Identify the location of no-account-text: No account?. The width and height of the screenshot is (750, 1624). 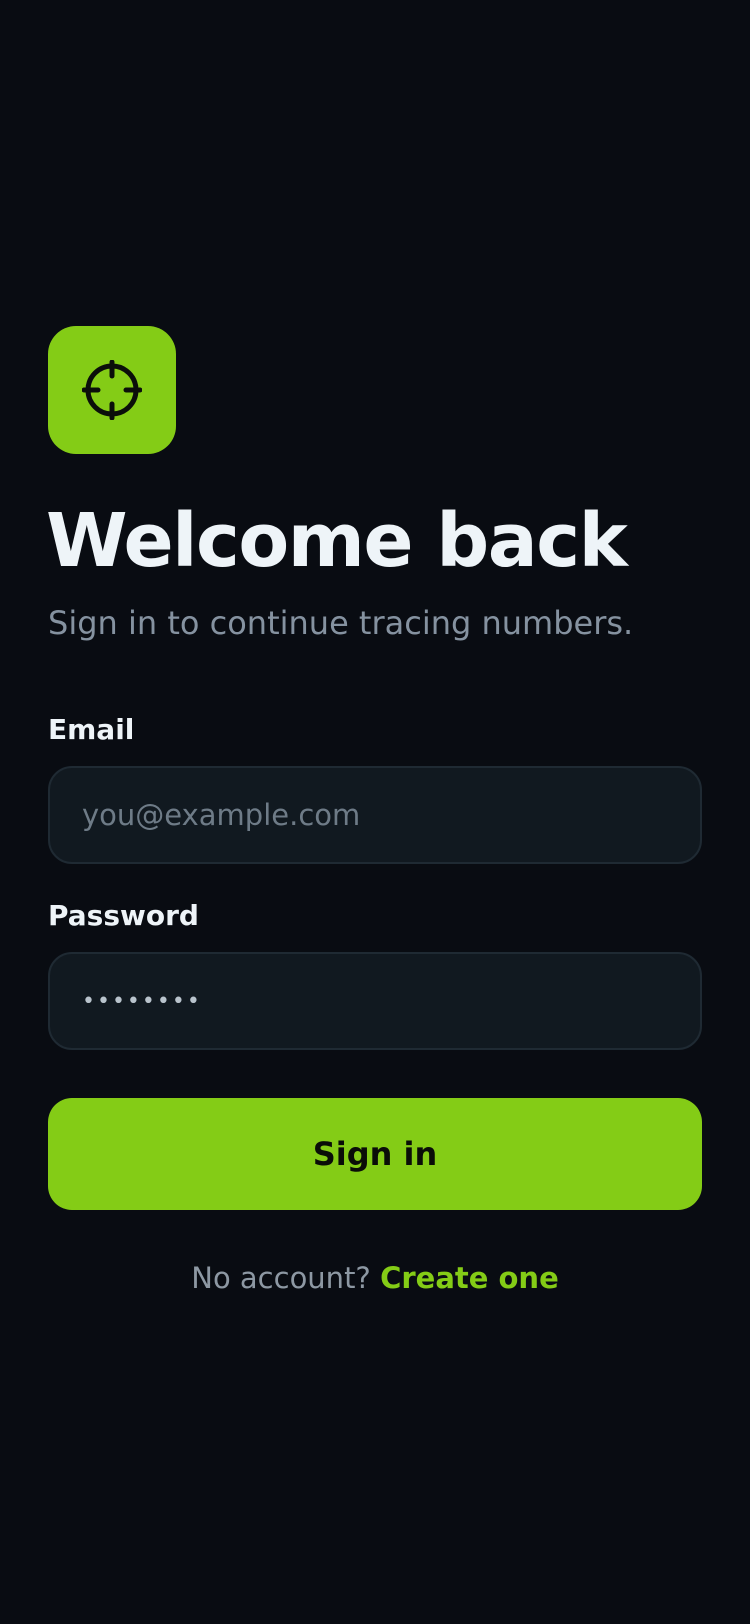
(286, 1278).